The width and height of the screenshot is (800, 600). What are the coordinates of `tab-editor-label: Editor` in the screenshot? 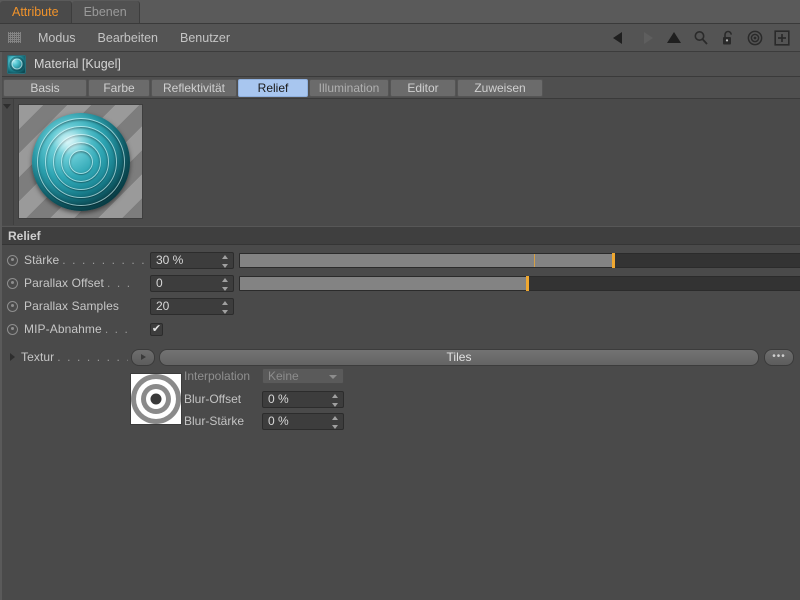 It's located at (423, 87).